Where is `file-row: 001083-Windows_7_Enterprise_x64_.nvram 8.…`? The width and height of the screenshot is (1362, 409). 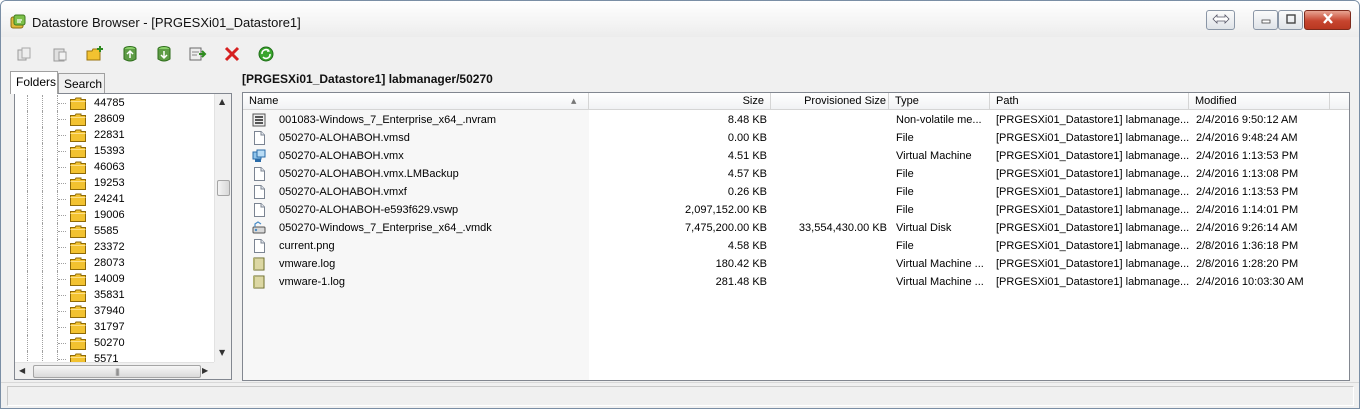 file-row: 001083-Windows_7_Enterprise_x64_.nvram 8.… is located at coordinates (796, 120).